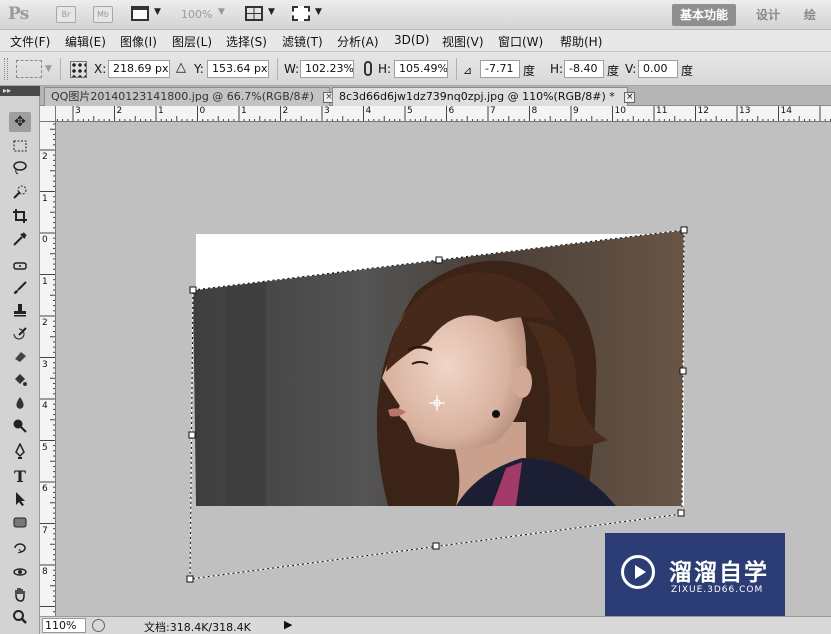 This screenshot has height=634, width=831. Describe the element at coordinates (20, 499) in the screenshot. I see `path-selection-tool-icon` at that location.